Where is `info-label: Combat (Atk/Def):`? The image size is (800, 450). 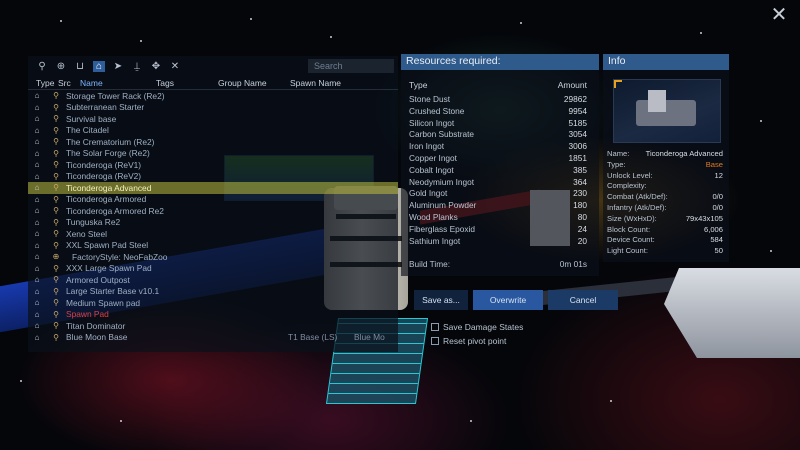
info-label: Combat (Atk/Def): is located at coordinates (637, 197).